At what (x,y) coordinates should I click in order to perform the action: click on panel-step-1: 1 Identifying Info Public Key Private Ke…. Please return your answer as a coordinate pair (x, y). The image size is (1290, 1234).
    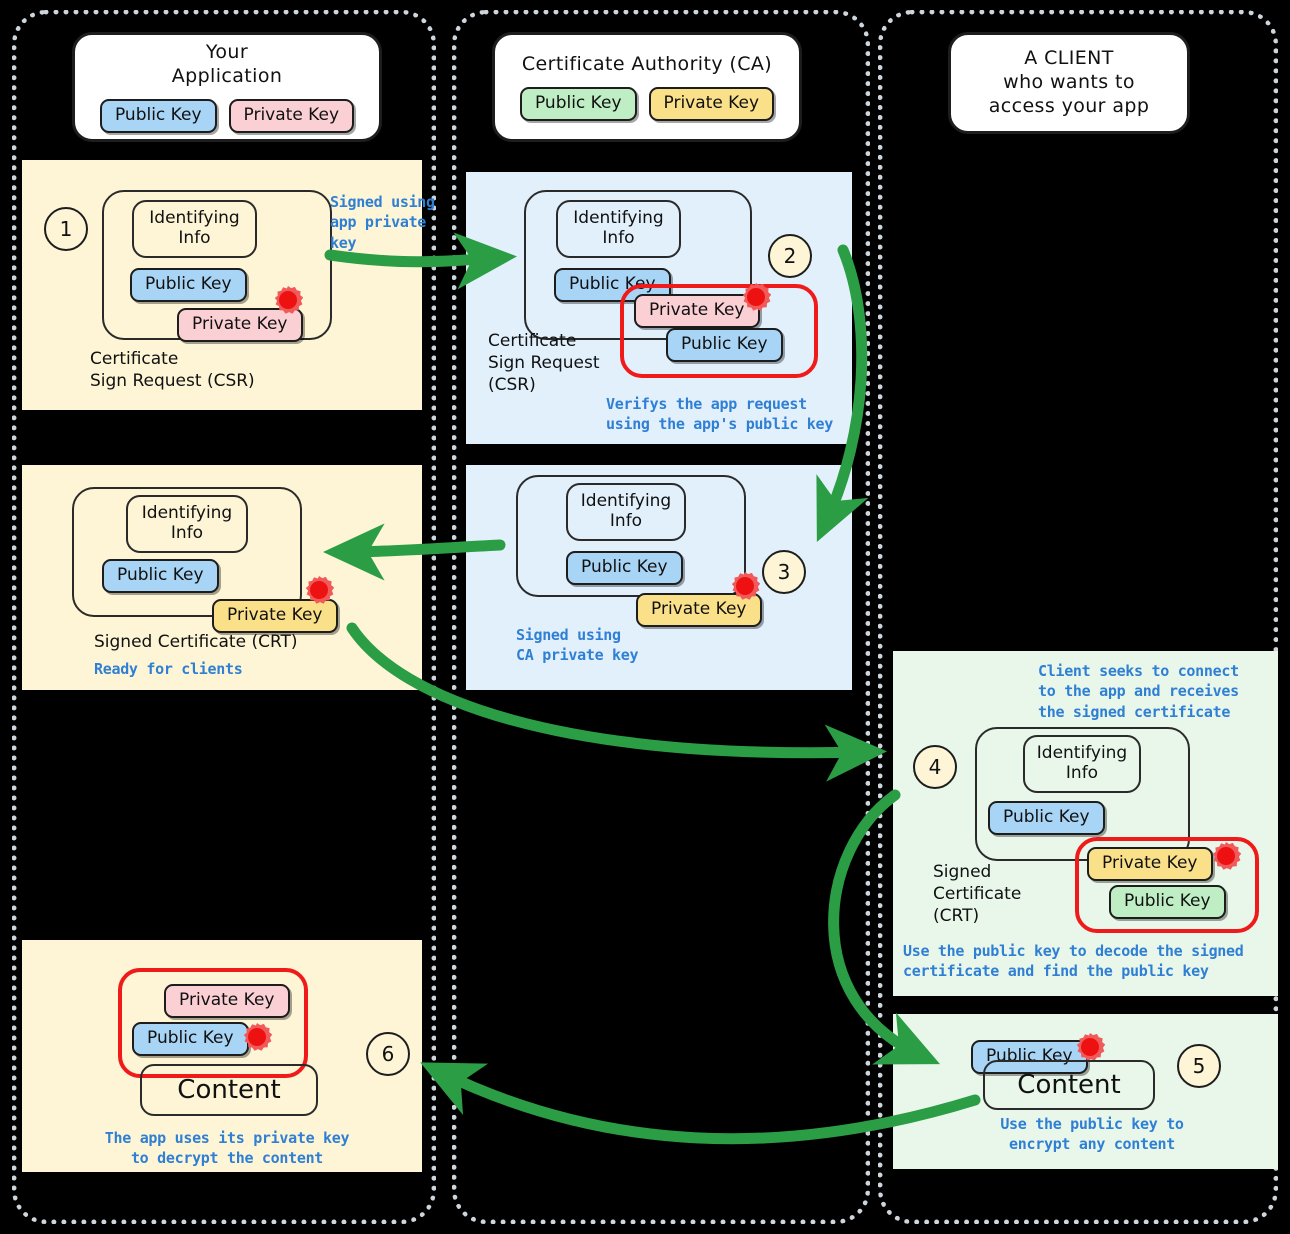
    Looking at the image, I should click on (228, 285).